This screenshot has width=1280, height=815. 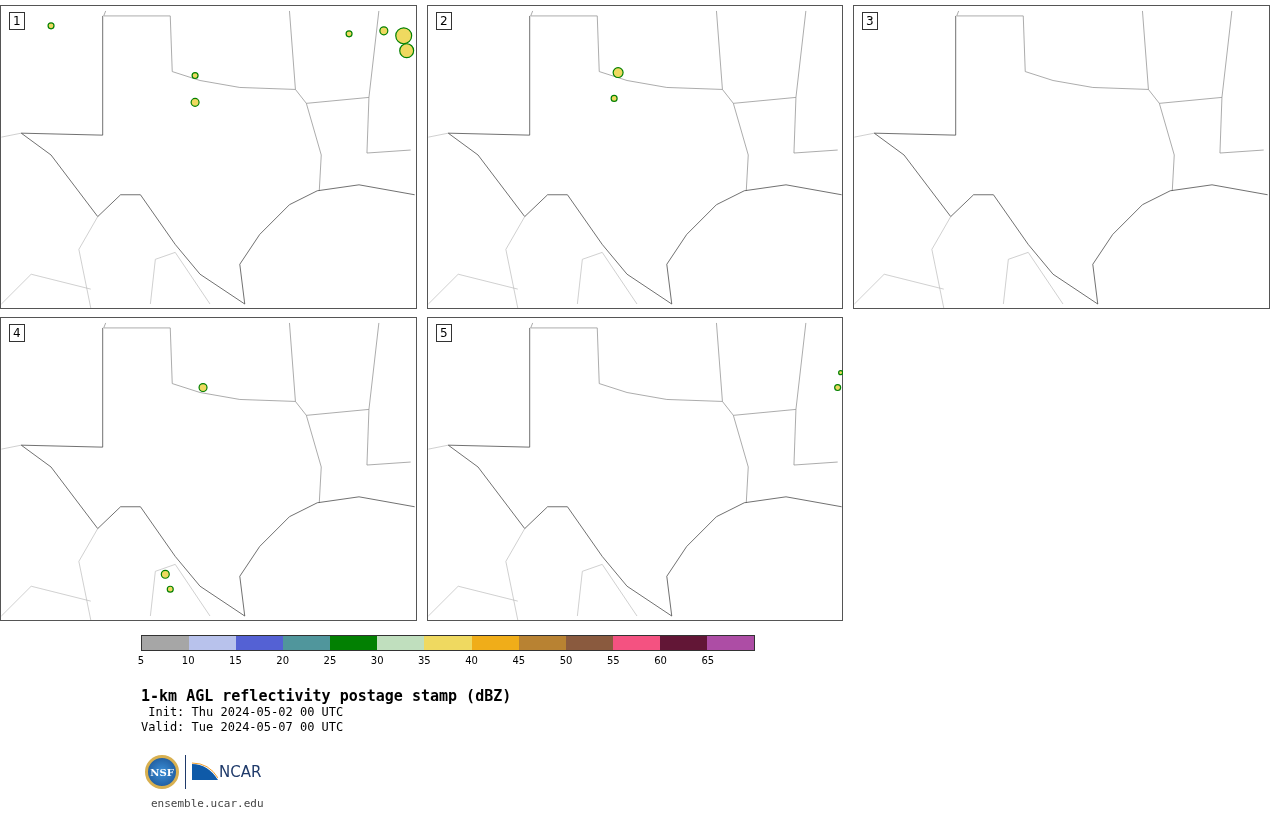 I want to click on tick-label: 55, so click(x=613, y=660).